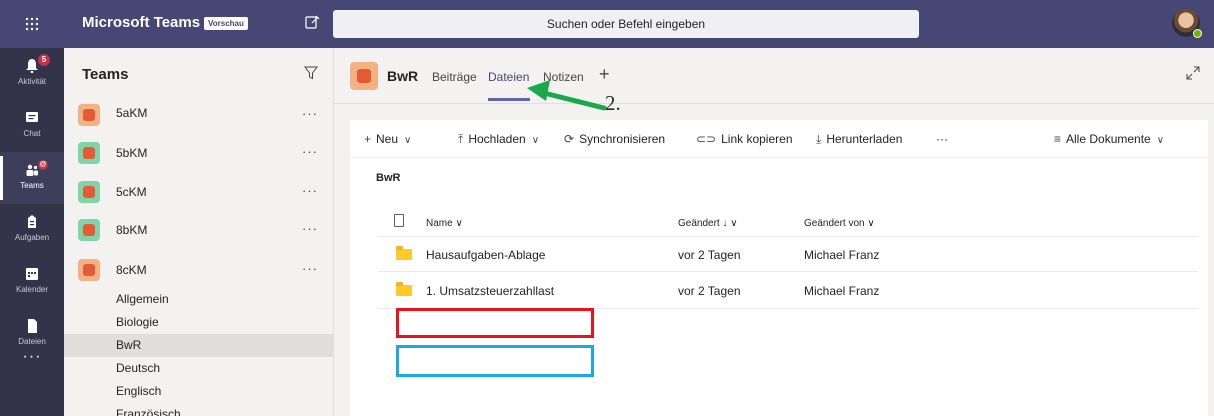 The image size is (1214, 416). I want to click on channel-item-englisch: Englisch, so click(198, 391).